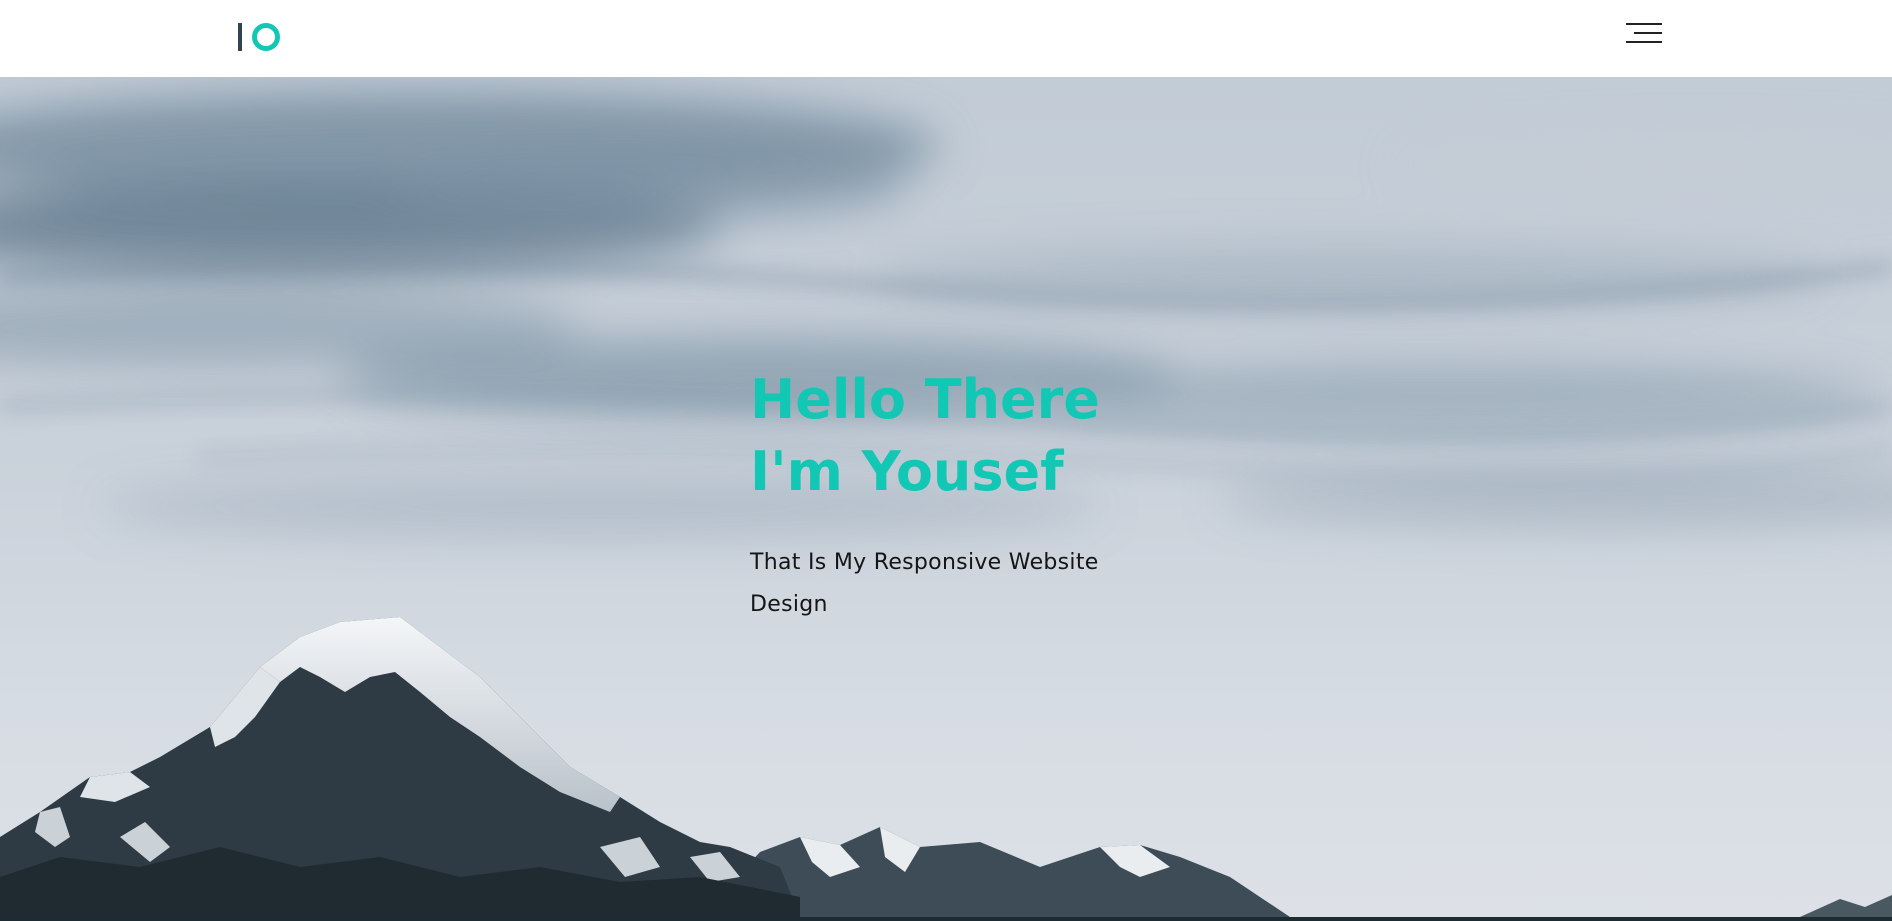 The width and height of the screenshot is (1892, 921). What do you see at coordinates (1644, 42) in the screenshot?
I see `menu-line-bottom` at bounding box center [1644, 42].